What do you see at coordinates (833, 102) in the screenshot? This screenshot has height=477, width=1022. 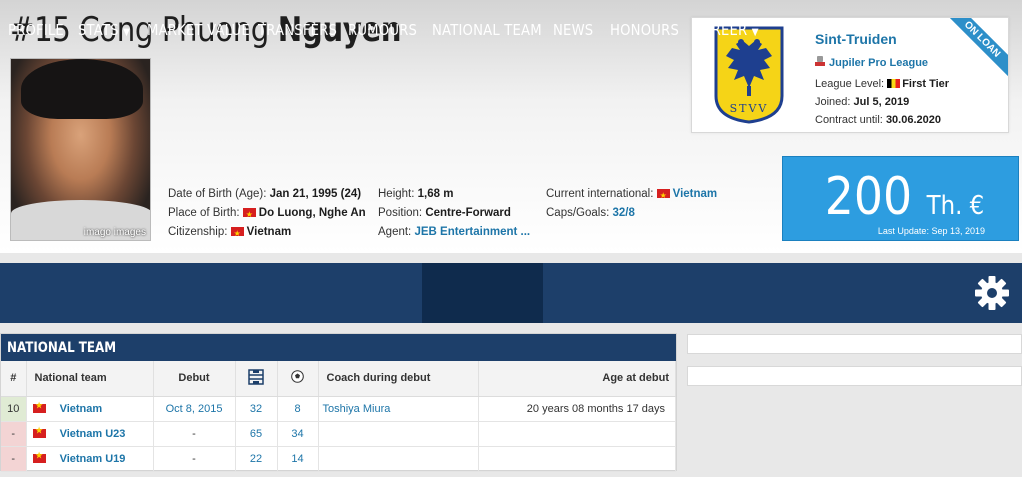 I see `joined-label: Joined:` at bounding box center [833, 102].